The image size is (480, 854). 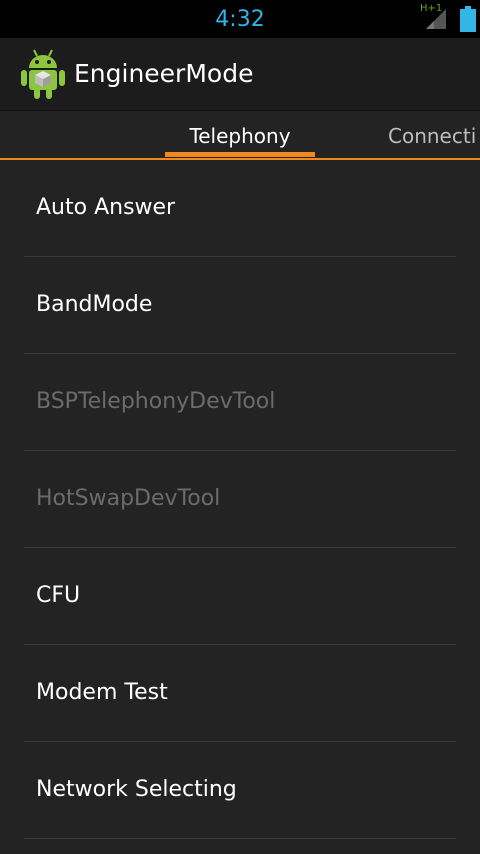 I want to click on list-item-modem-test: Modem Test, so click(x=240, y=693).